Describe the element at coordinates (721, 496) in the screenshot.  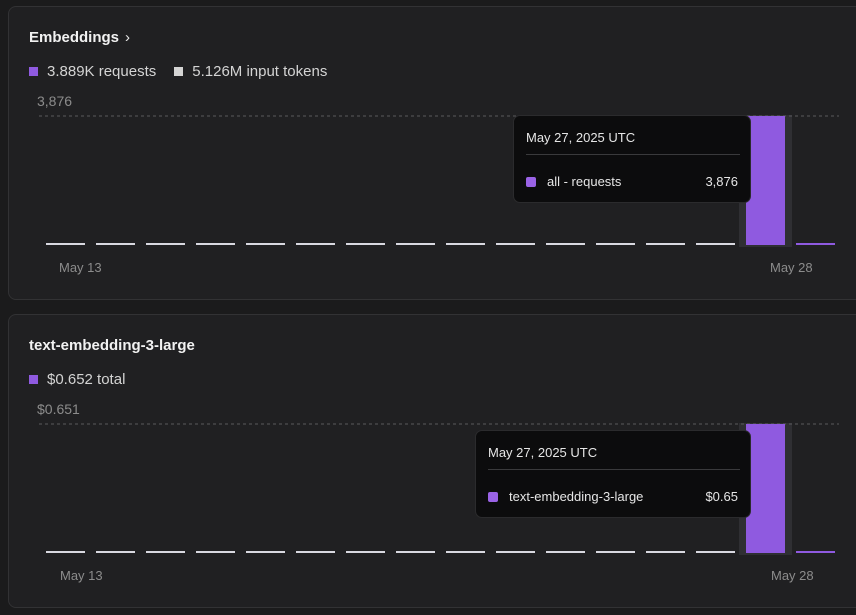
I see `tooltip-value: $0.65` at that location.